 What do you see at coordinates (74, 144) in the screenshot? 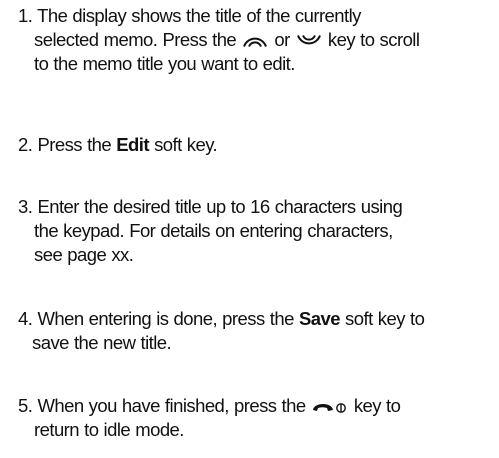
I see `step-text: Press the` at bounding box center [74, 144].